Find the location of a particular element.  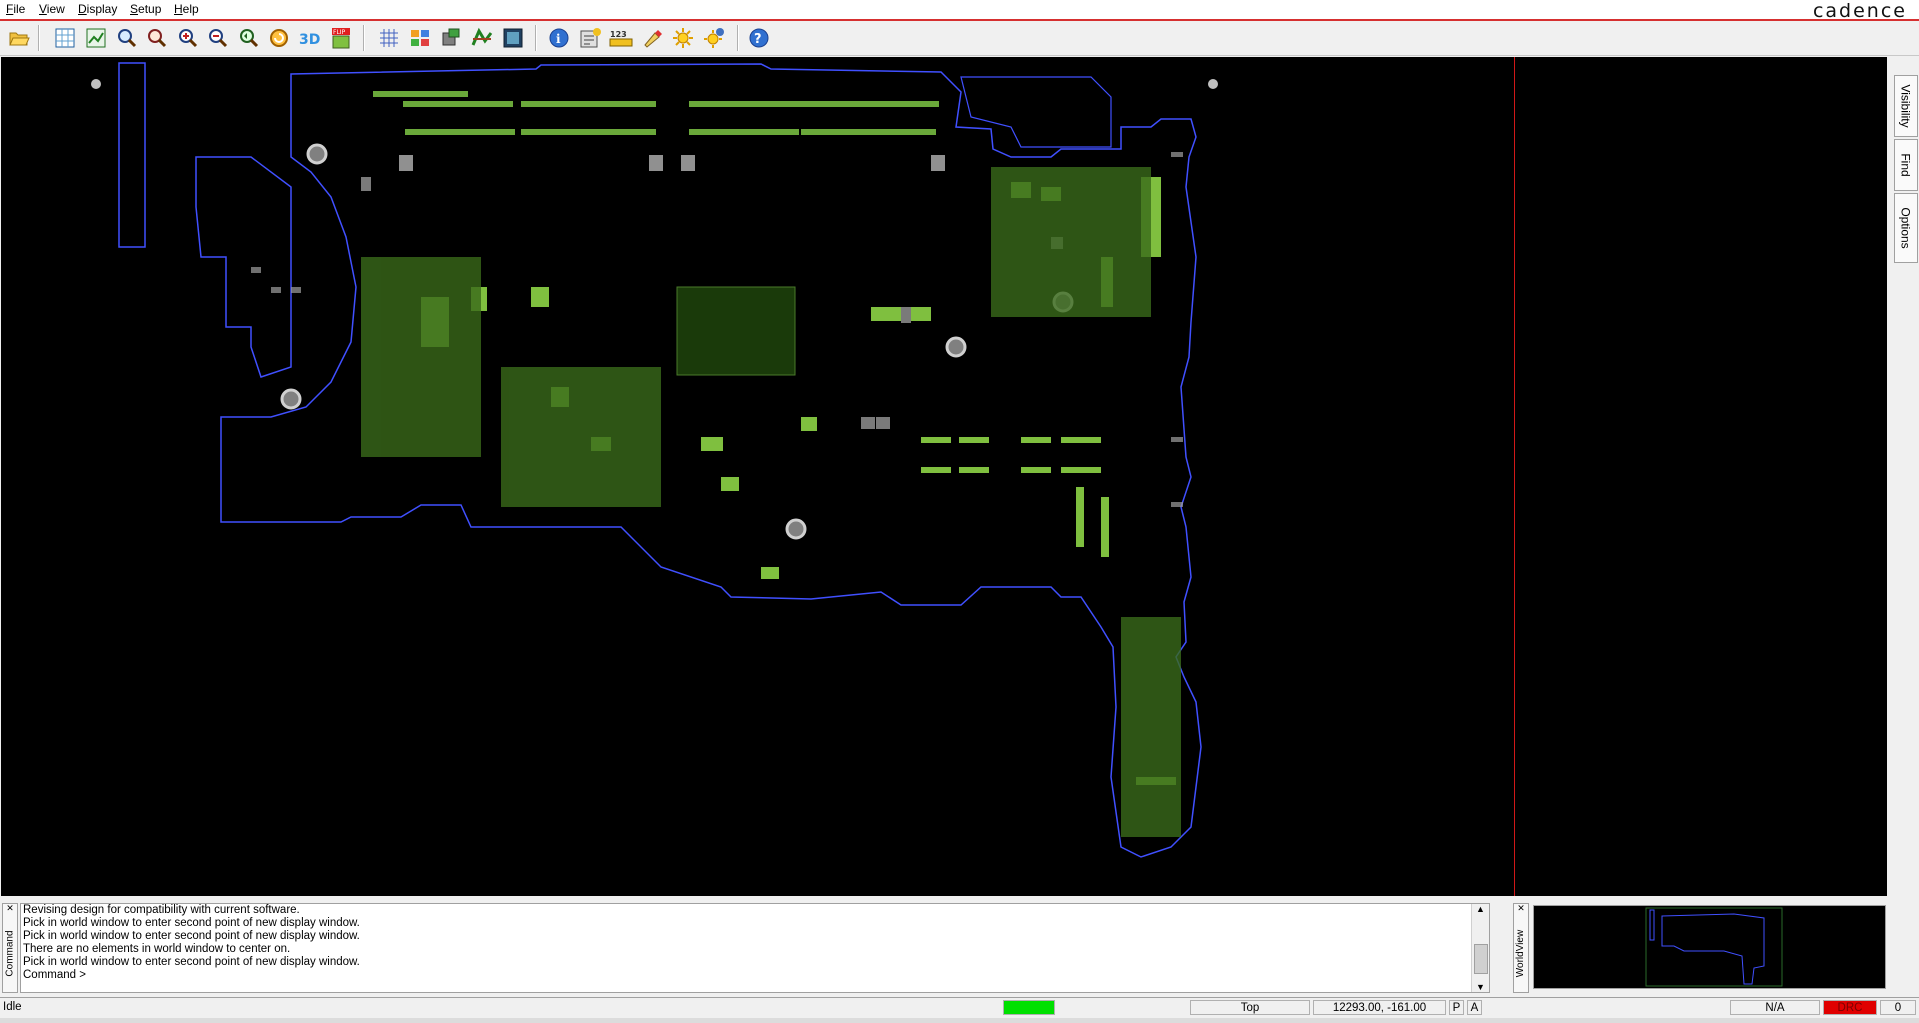

tab-options: Options is located at coordinates (1906, 228).